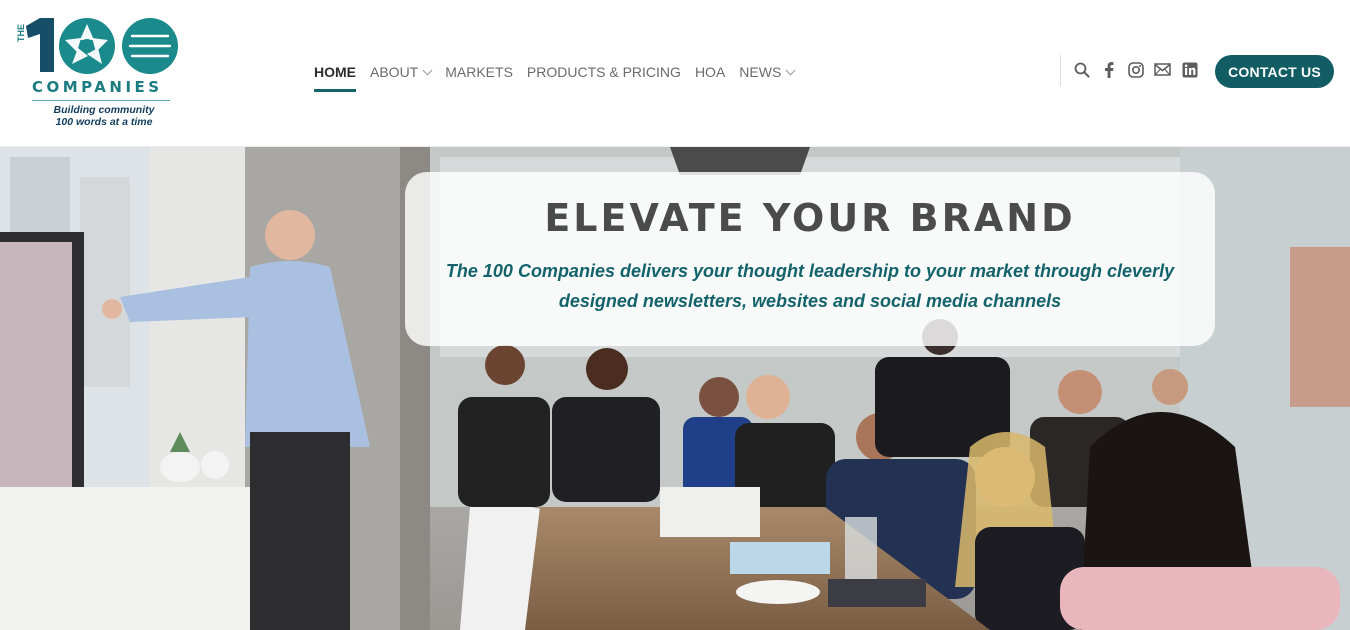 The image size is (1350, 630). Describe the element at coordinates (21, 33) in the screenshot. I see `svg-text: THE` at that location.